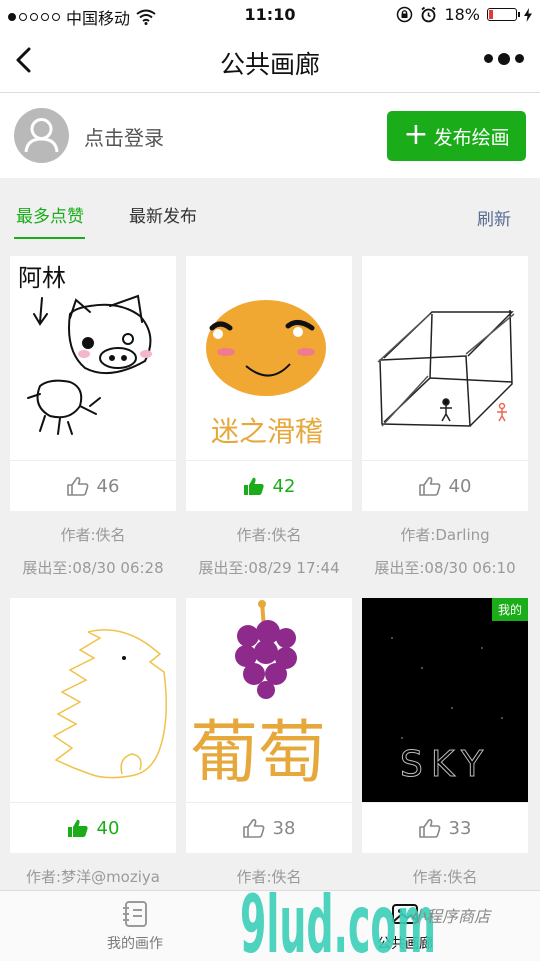  Describe the element at coordinates (494, 217) in the screenshot. I see `refresh-link: 刷新` at that location.